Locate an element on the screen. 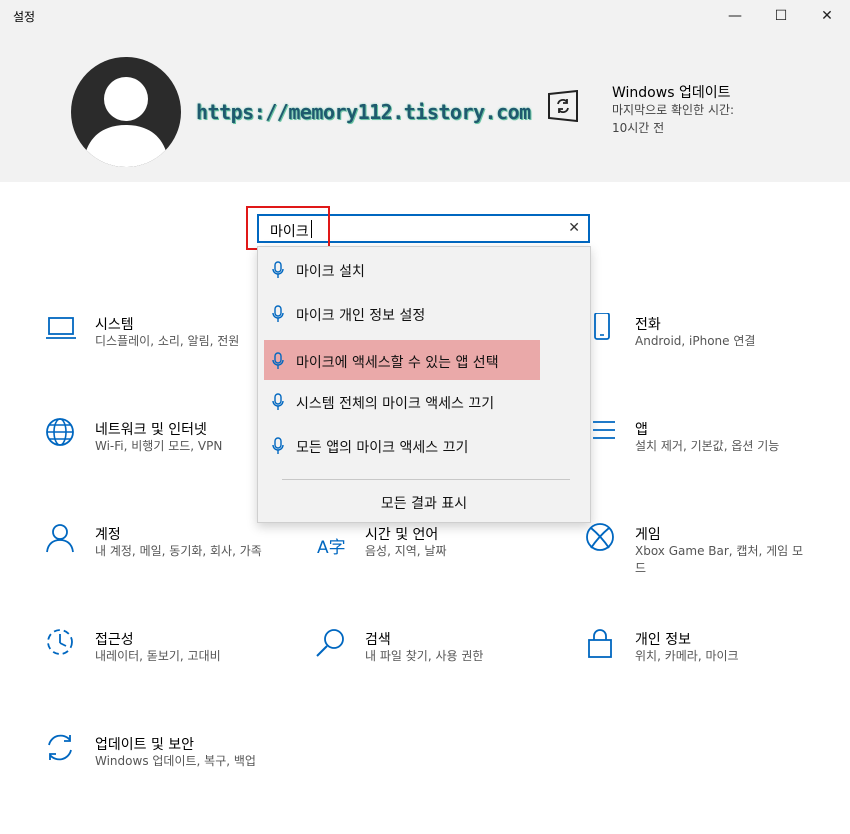 The height and width of the screenshot is (834, 850). category-ease-of-access: 접근성 내레이터, 돋보기, 고대비 is located at coordinates (165, 663).